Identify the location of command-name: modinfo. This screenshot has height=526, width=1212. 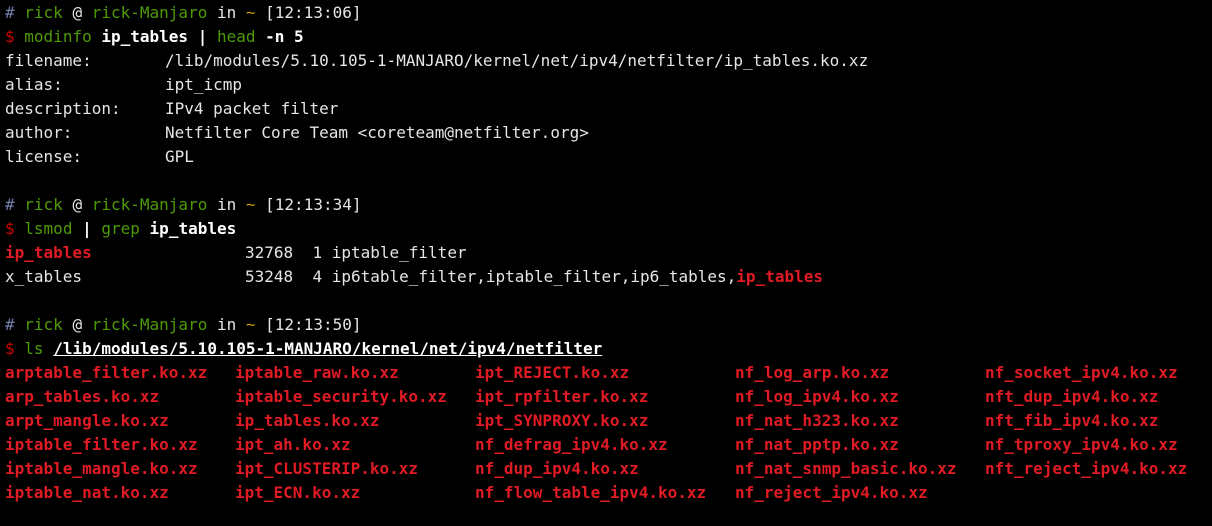
(58, 36).